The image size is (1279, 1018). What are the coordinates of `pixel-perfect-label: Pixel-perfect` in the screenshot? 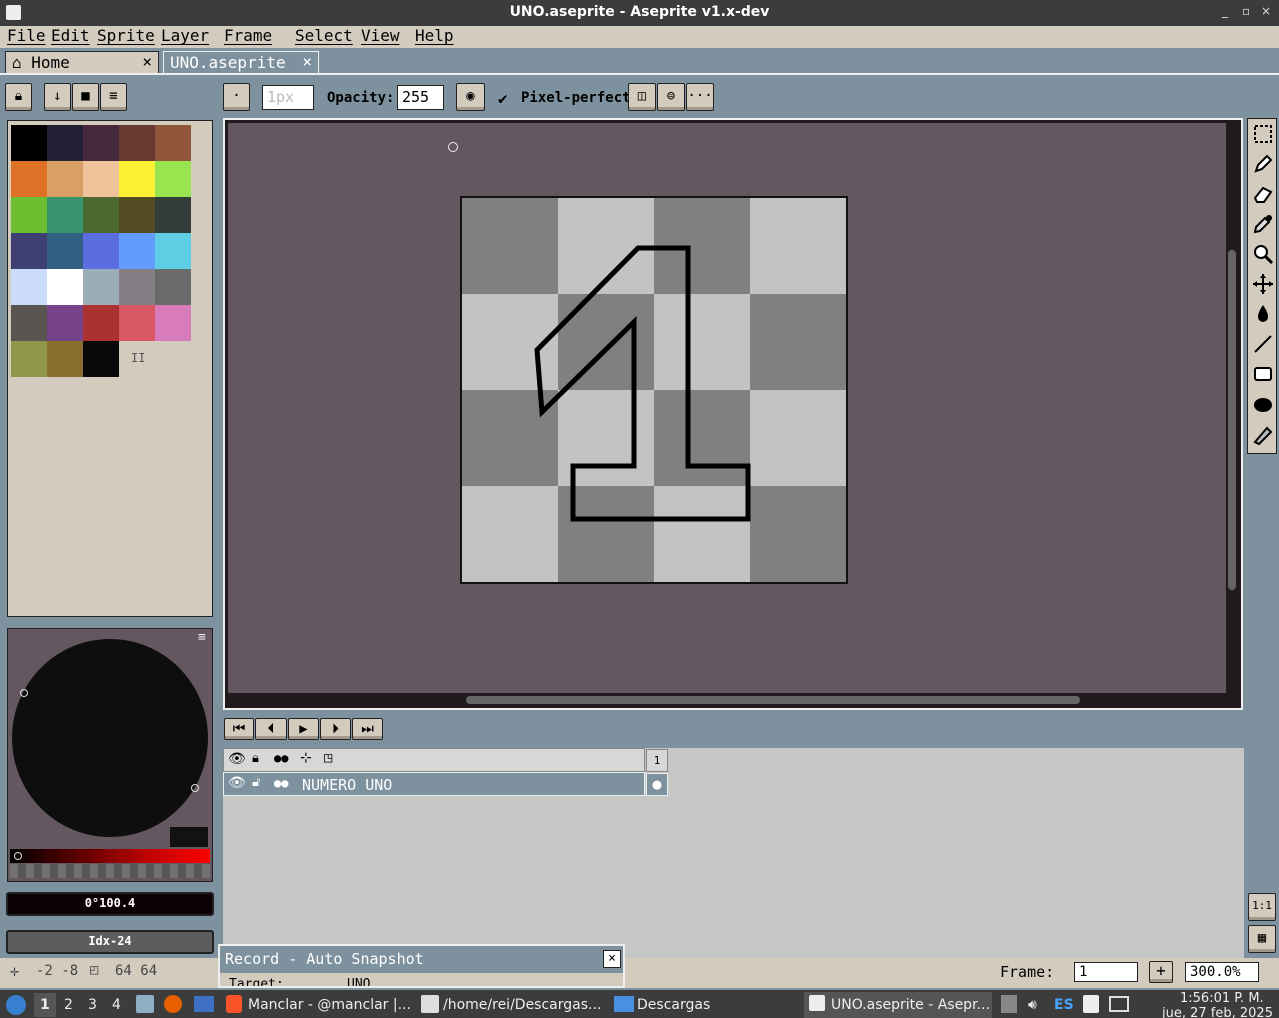 It's located at (576, 98).